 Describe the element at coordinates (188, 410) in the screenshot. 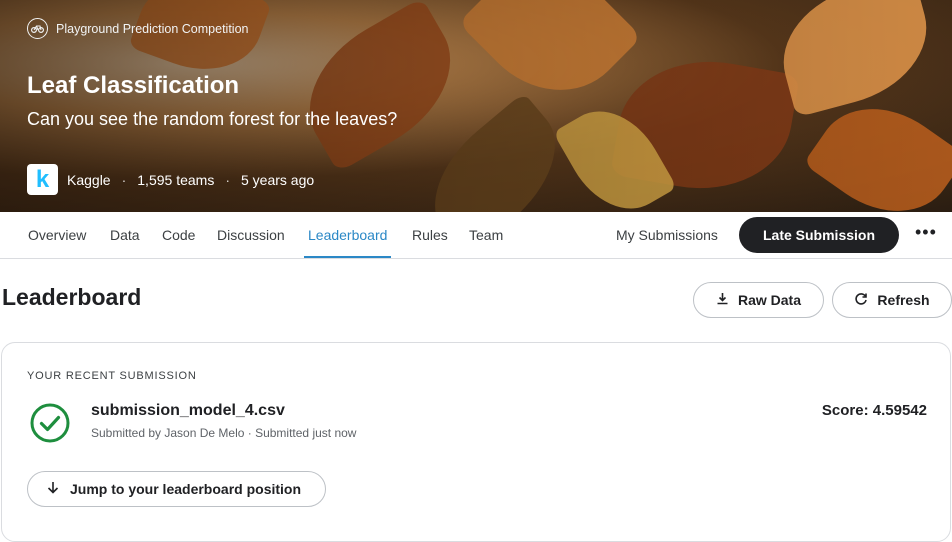

I see `submission-filename: submission_model_4.csv` at that location.